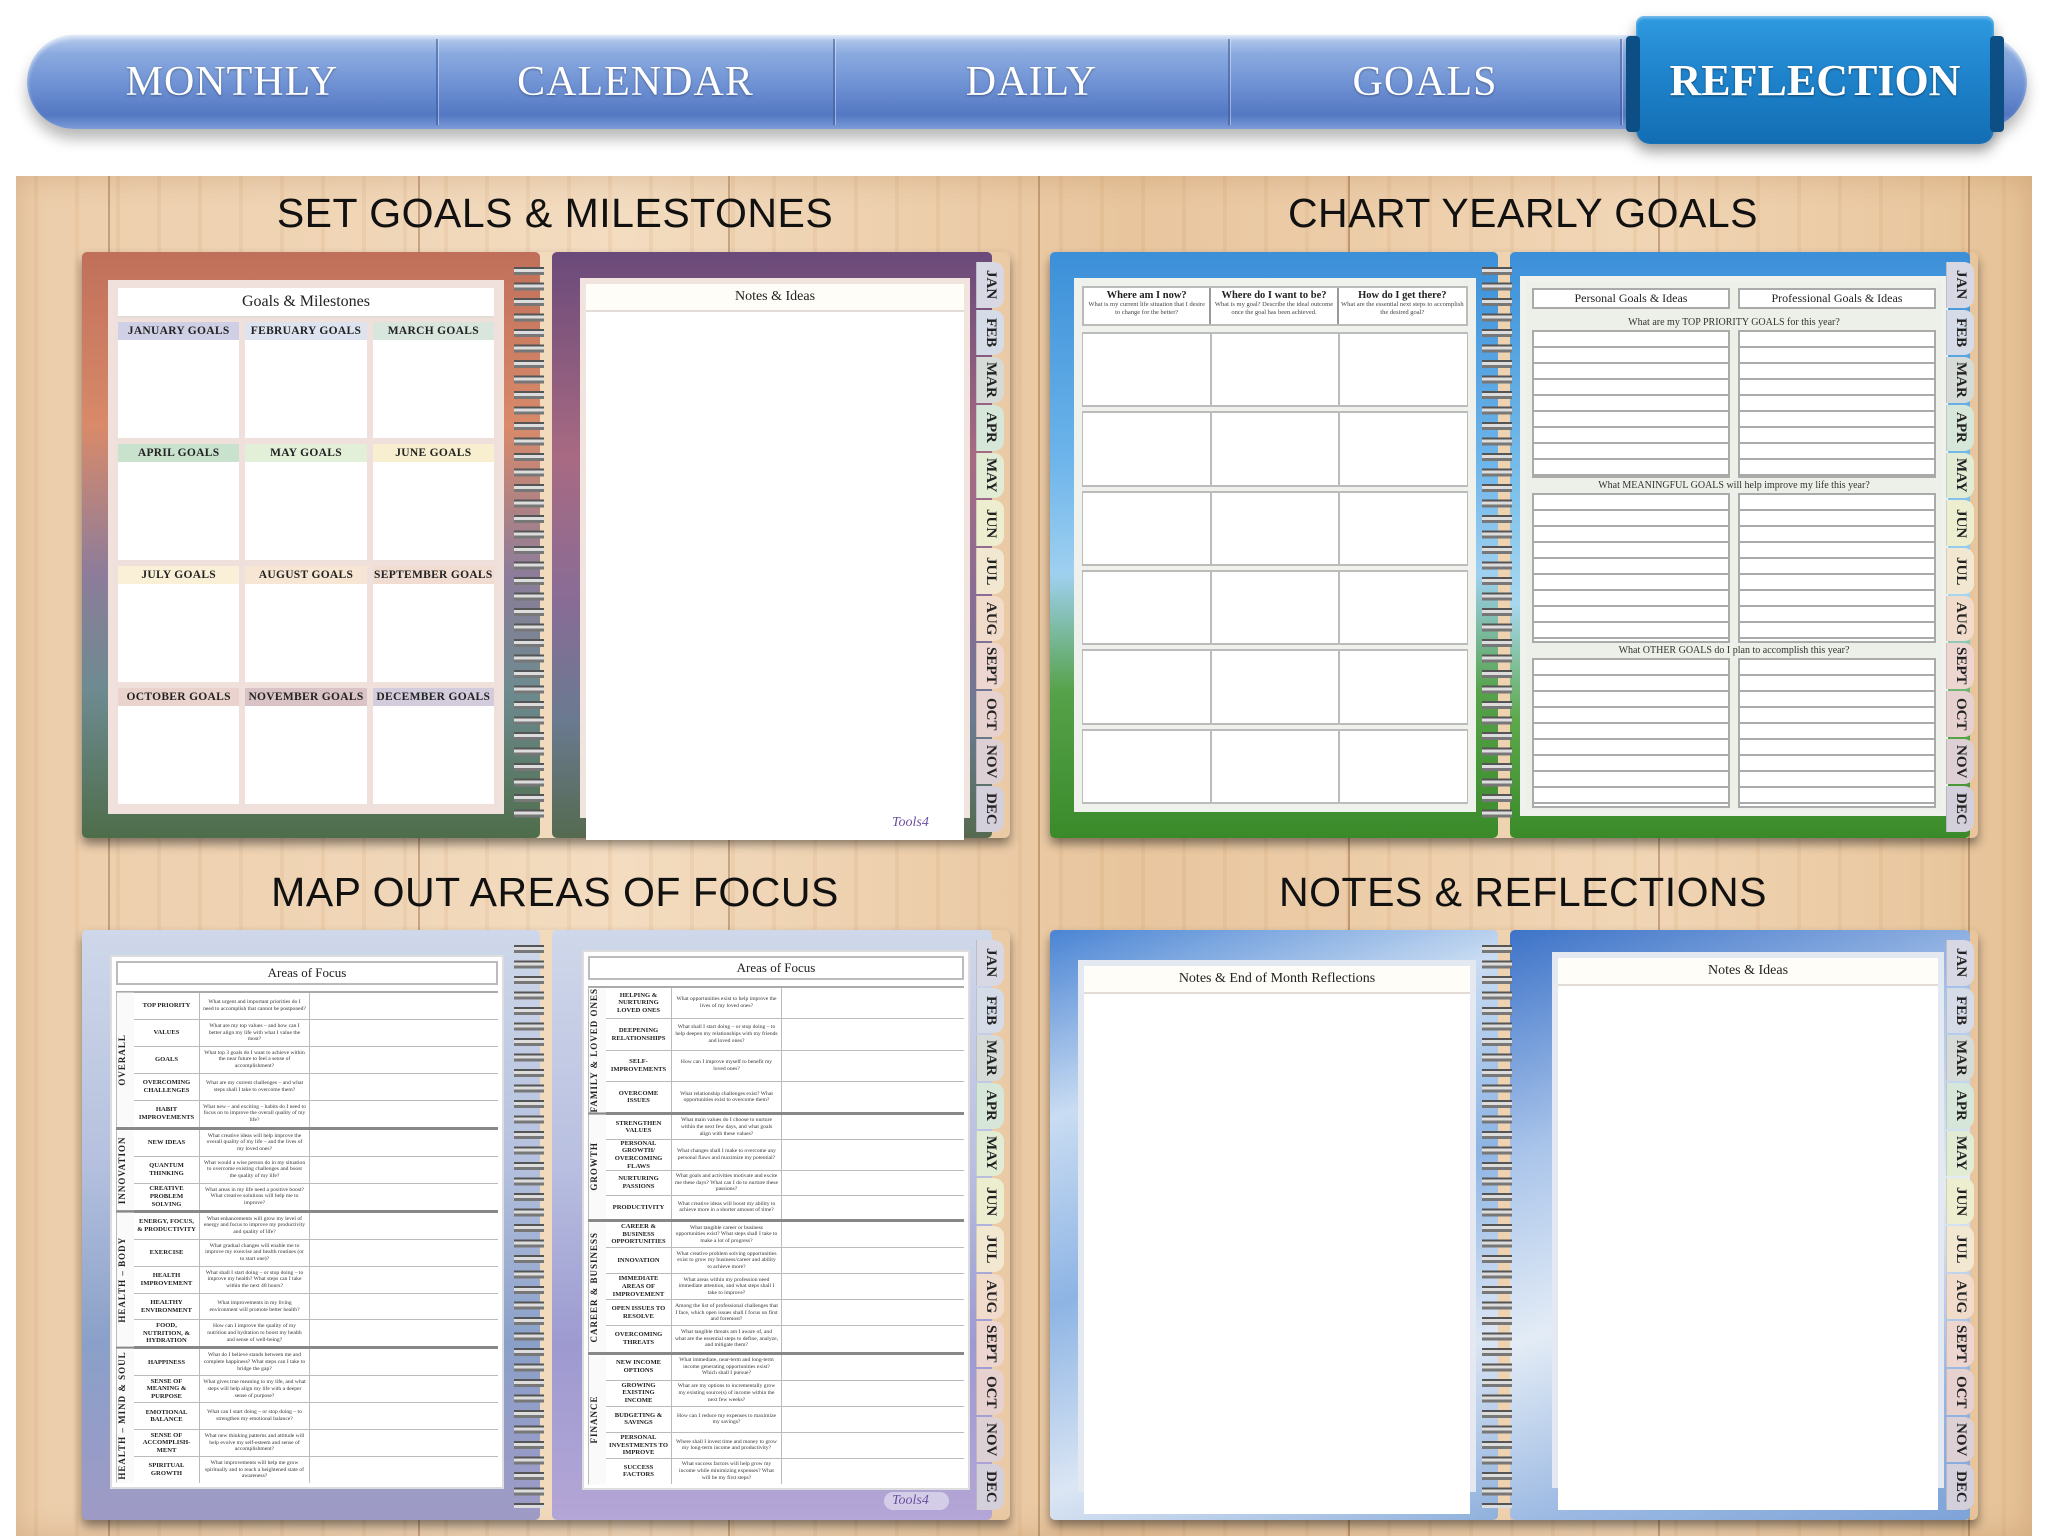 This screenshot has width=2048, height=1536. What do you see at coordinates (1815, 80) in the screenshot?
I see `nav-tab-reflection-active: REFLECTION` at bounding box center [1815, 80].